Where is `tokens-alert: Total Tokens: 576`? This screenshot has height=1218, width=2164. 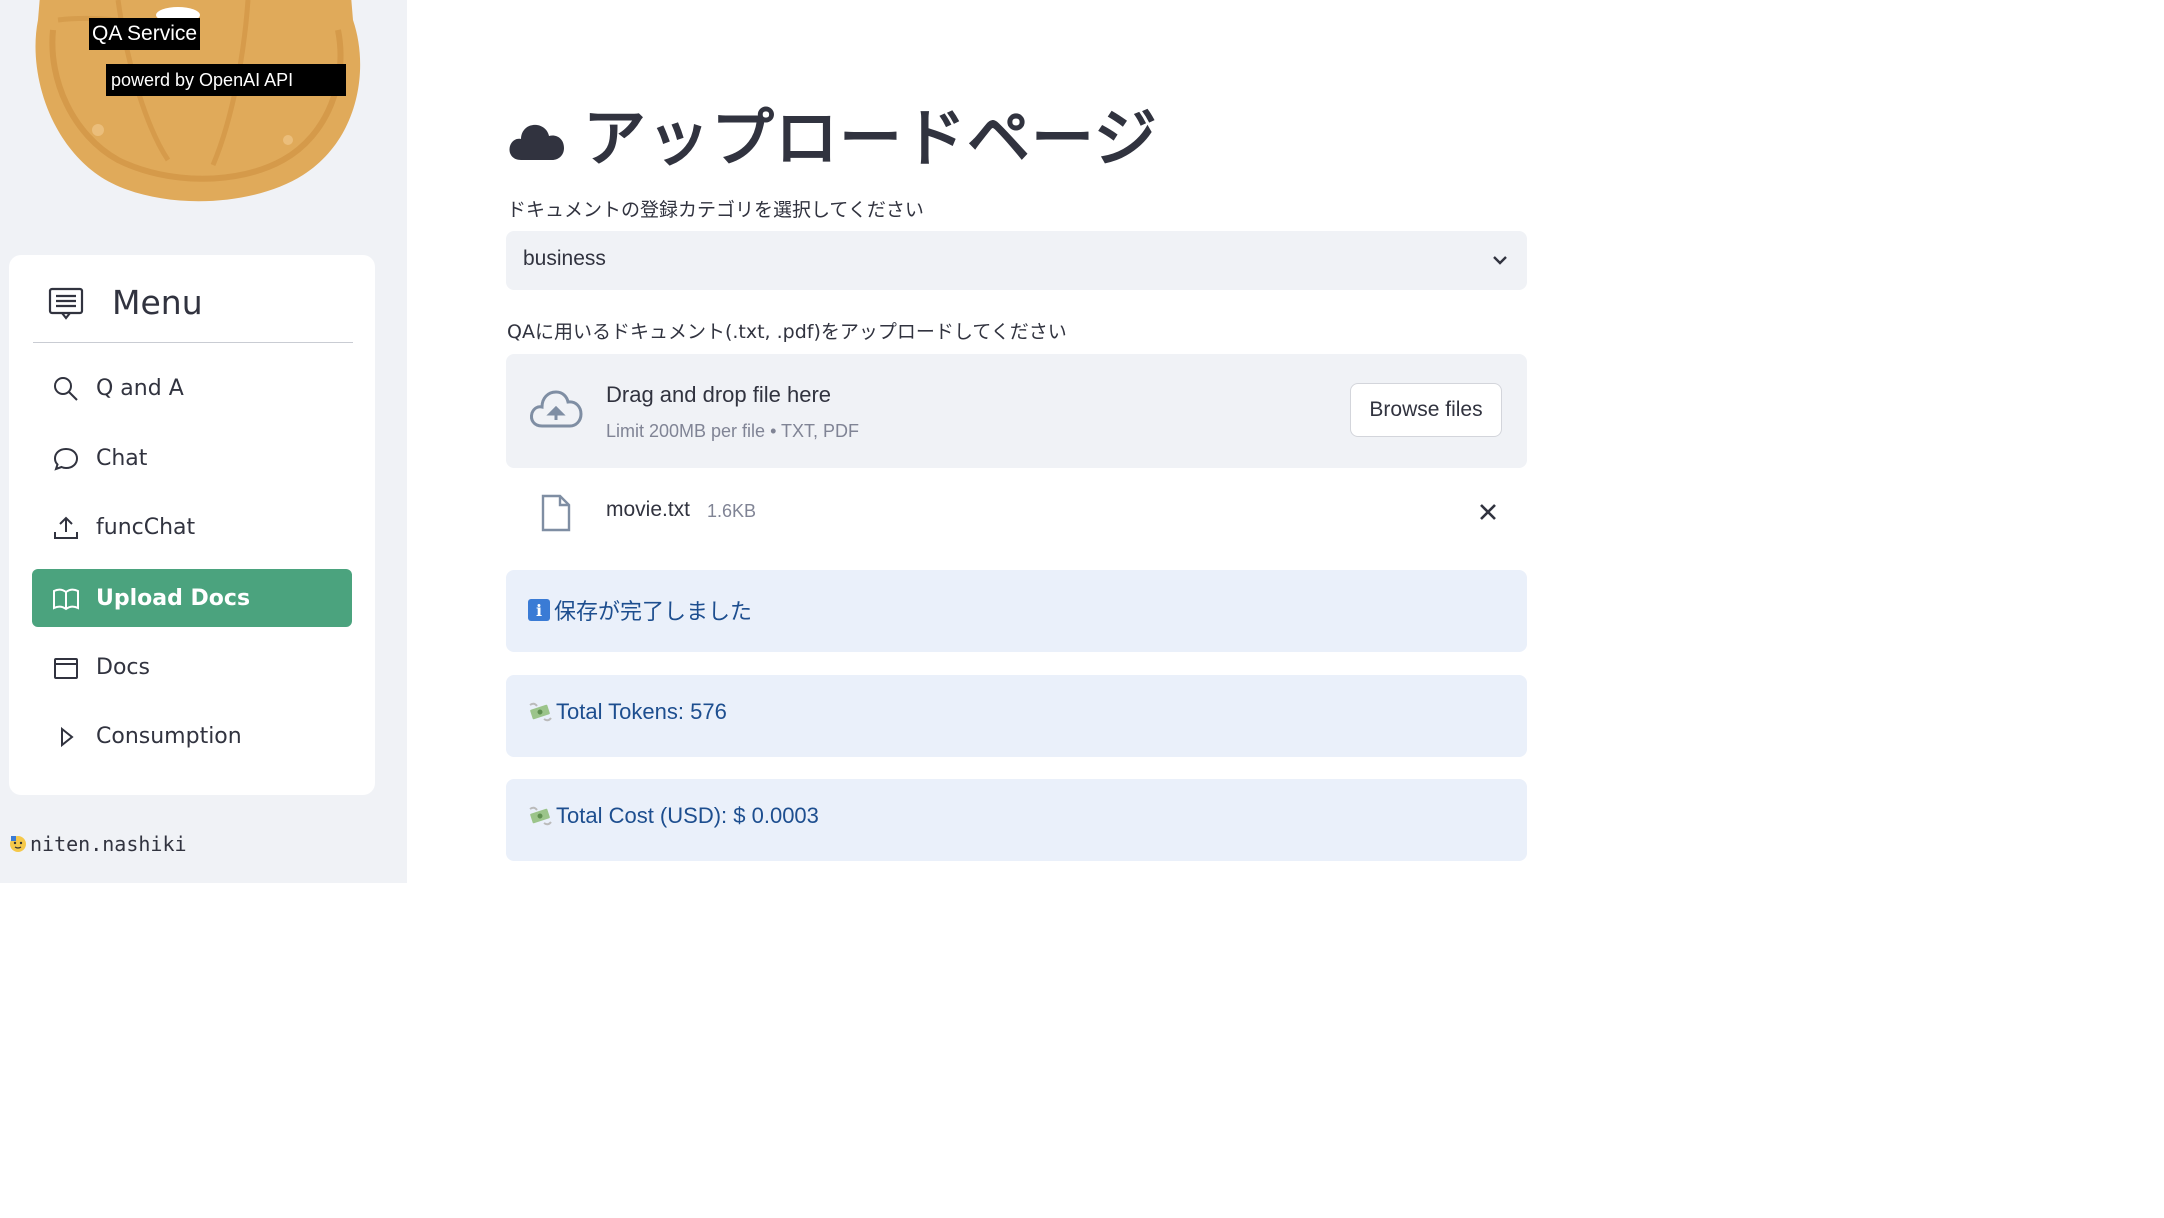 tokens-alert: Total Tokens: 576 is located at coordinates (1016, 716).